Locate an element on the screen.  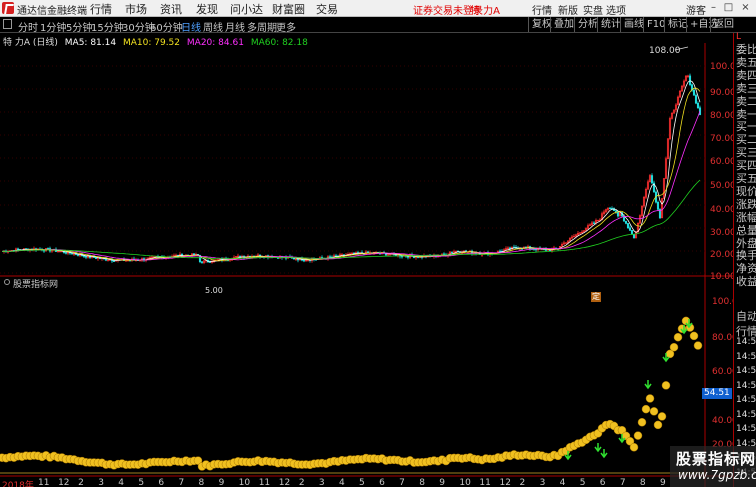
period-15min: 15分钟 is located at coordinates (107, 26).